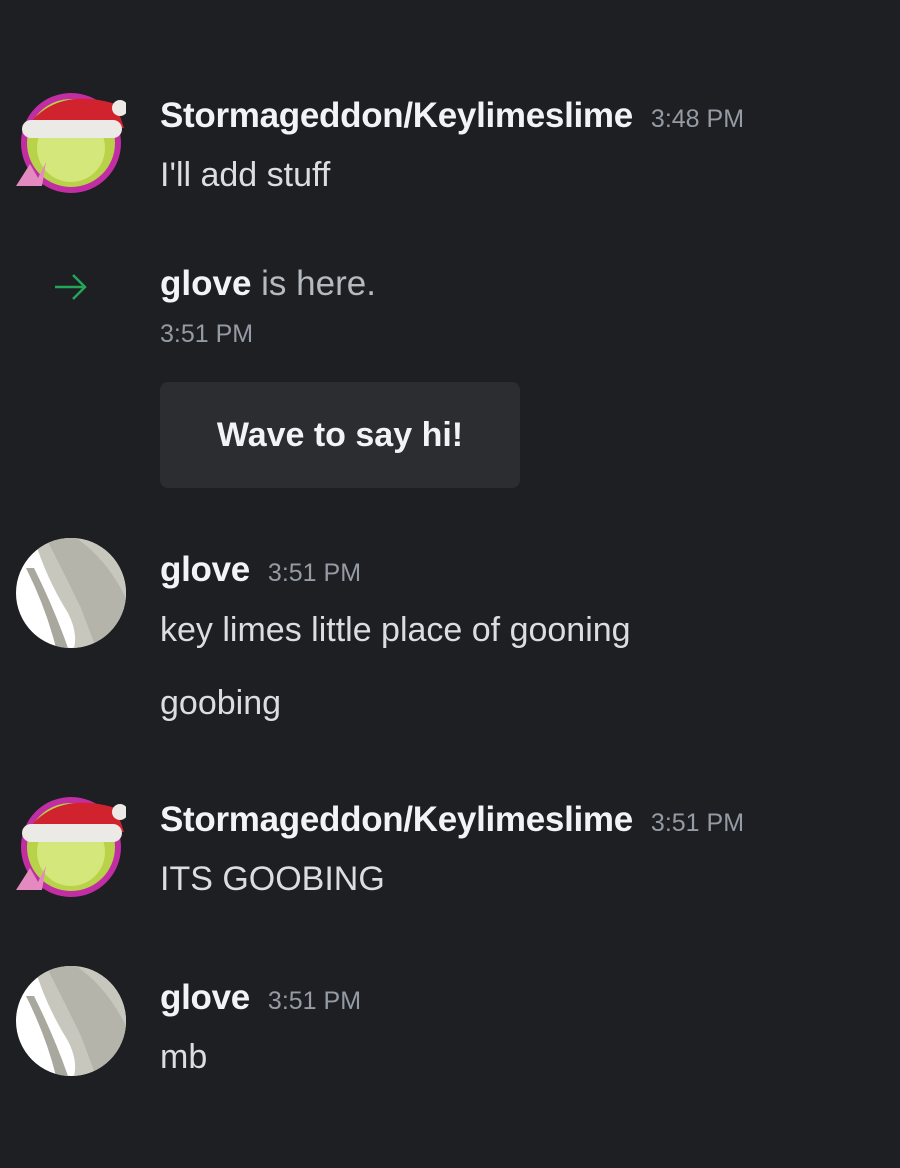 The height and width of the screenshot is (1168, 900). Describe the element at coordinates (207, 334) in the screenshot. I see `join-timestamp: 3:51 PM` at that location.